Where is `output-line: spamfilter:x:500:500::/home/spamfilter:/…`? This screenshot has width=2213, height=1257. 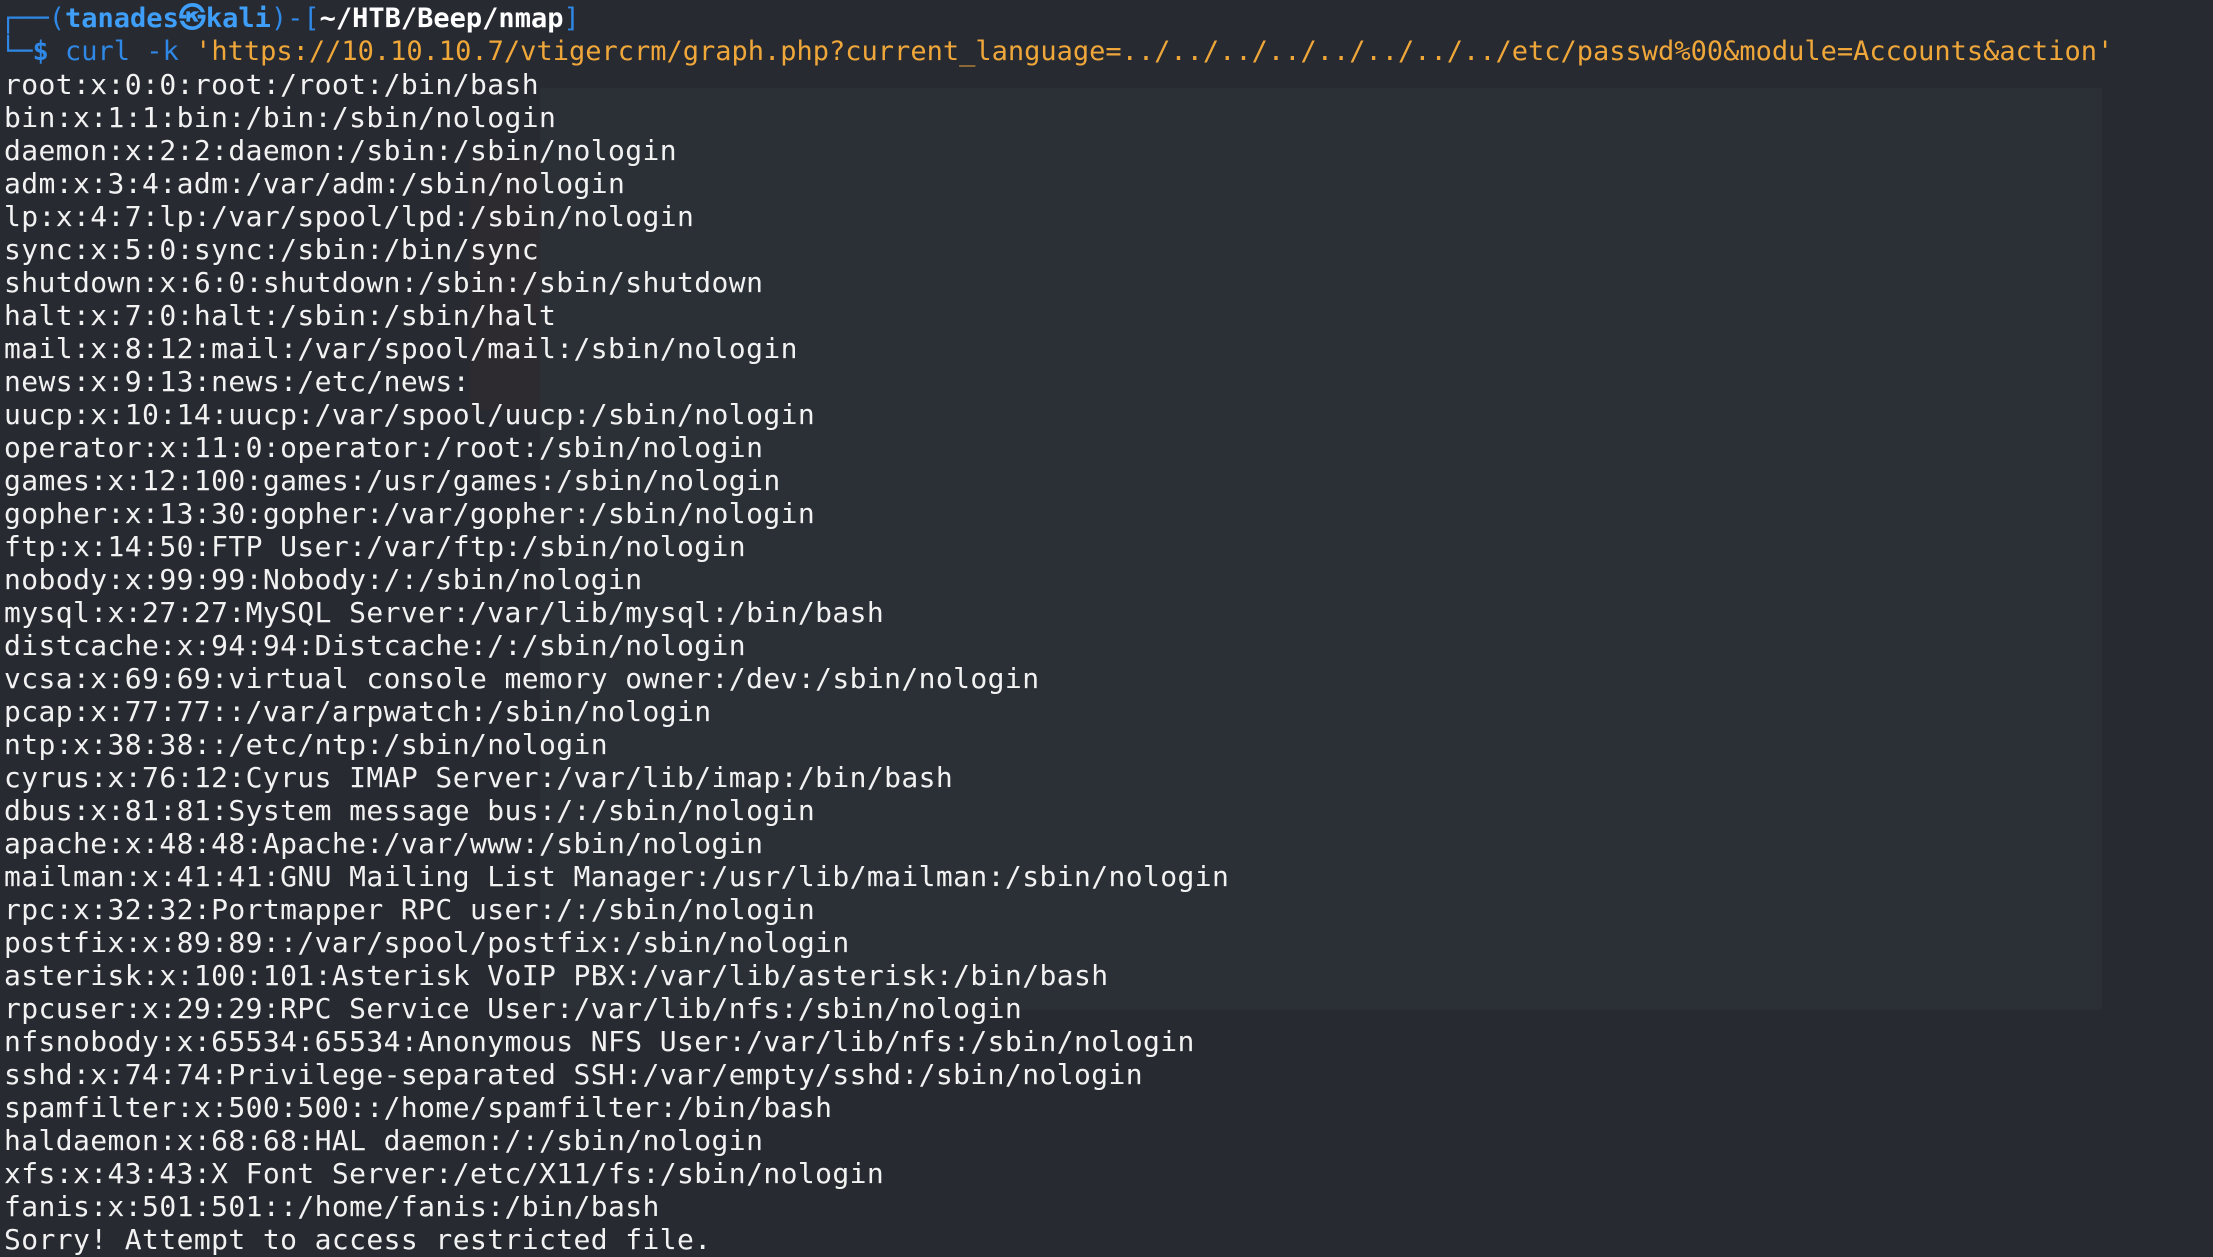
output-line: spamfilter:x:500:500::/home/spamfilter:/… is located at coordinates (418, 1107).